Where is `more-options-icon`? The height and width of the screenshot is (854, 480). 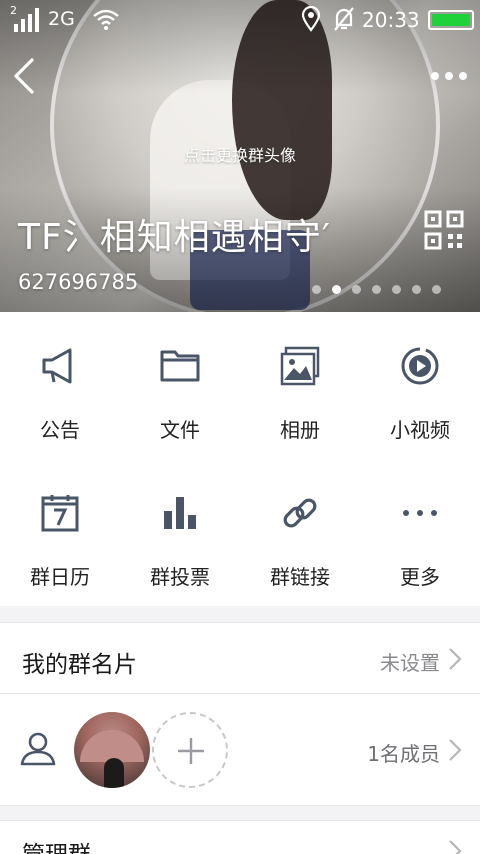 more-options-icon is located at coordinates (449, 76).